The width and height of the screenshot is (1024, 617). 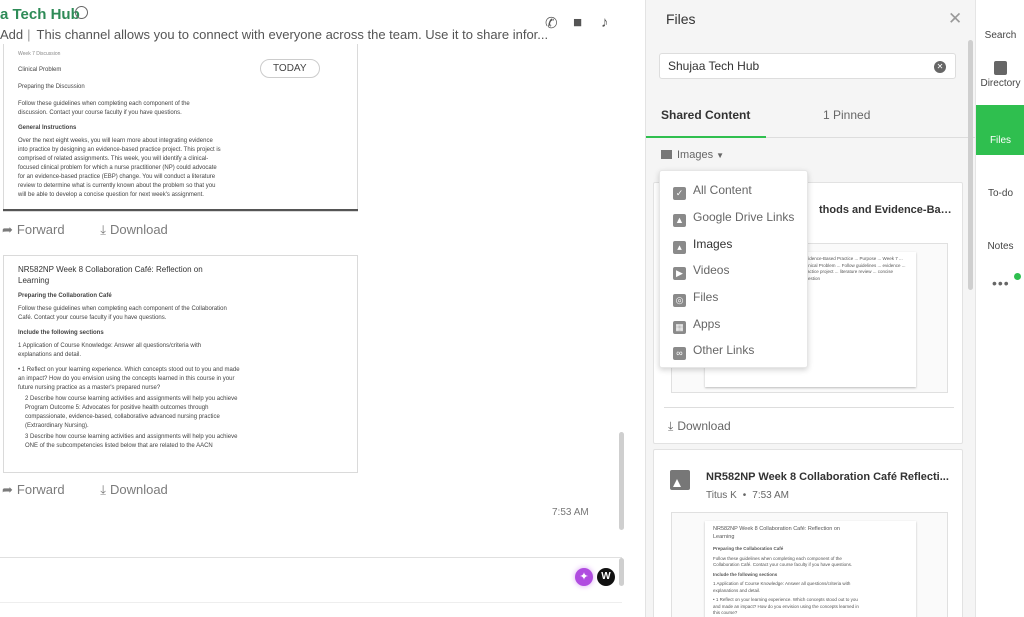 I want to click on drive-icon: ▲, so click(x=679, y=220).